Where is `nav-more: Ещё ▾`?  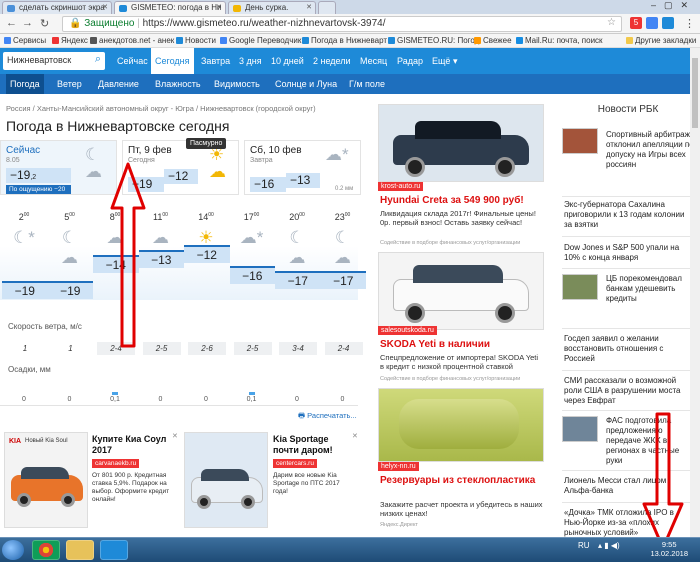
nav-more: Ещё ▾ is located at coordinates (444, 61).